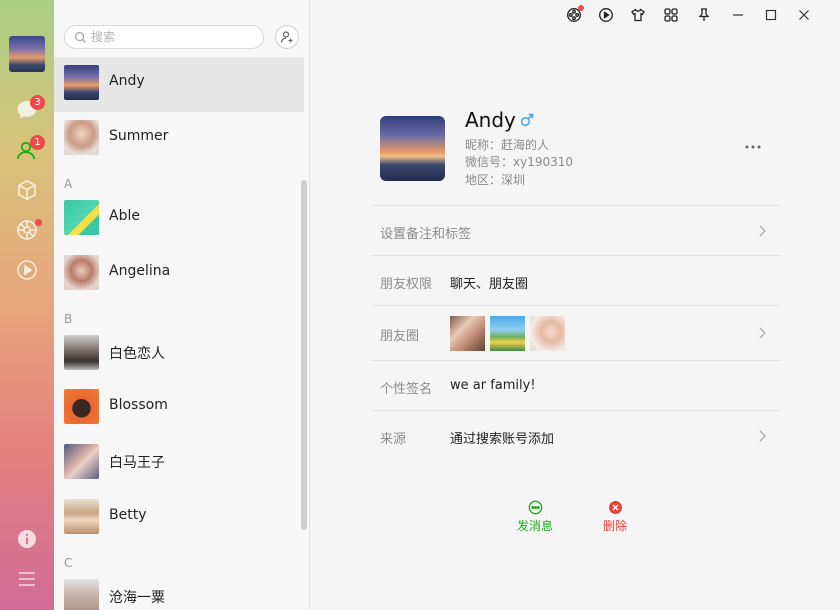 This screenshot has height=610, width=840. I want to click on contact-name: 白色恋人, so click(137, 354).